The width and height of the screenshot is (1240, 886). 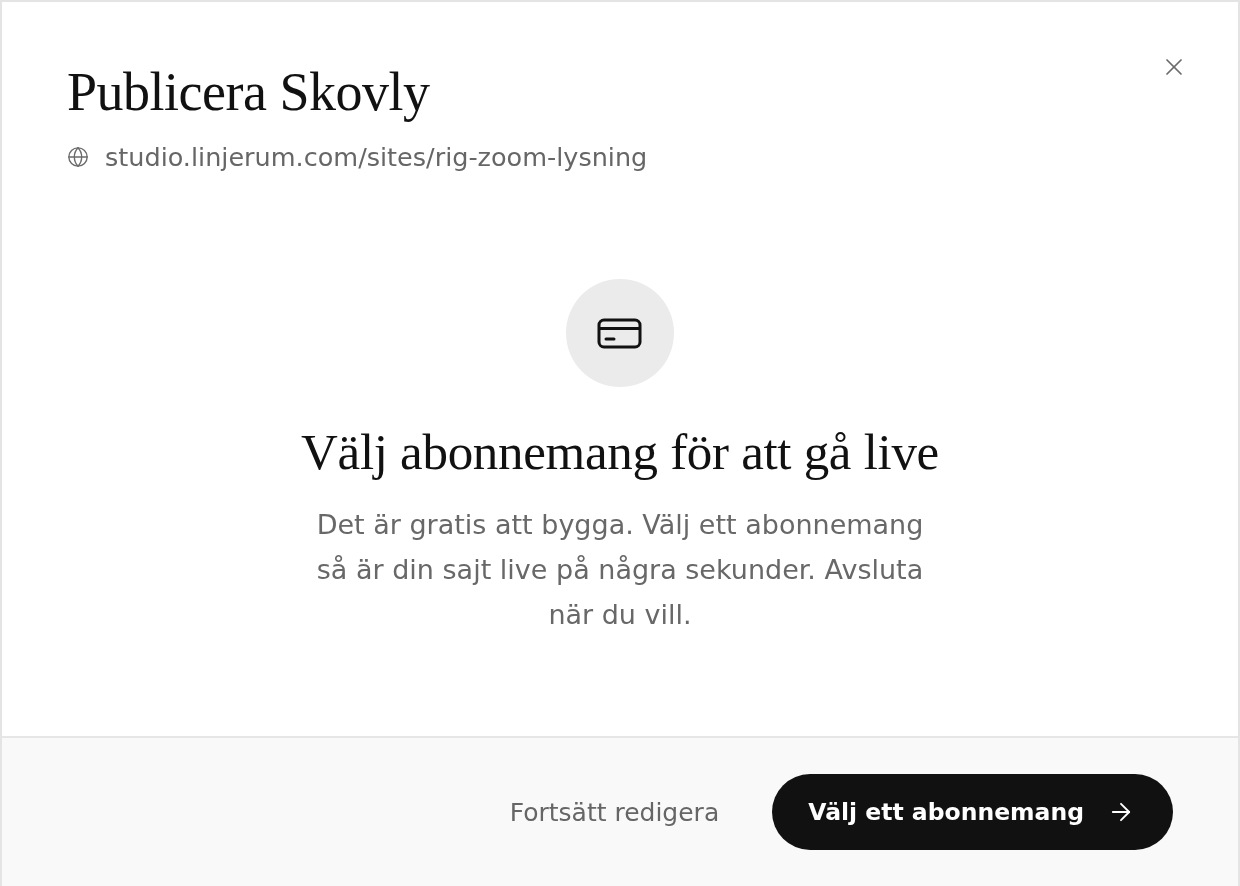 I want to click on globe-icon, so click(x=78, y=157).